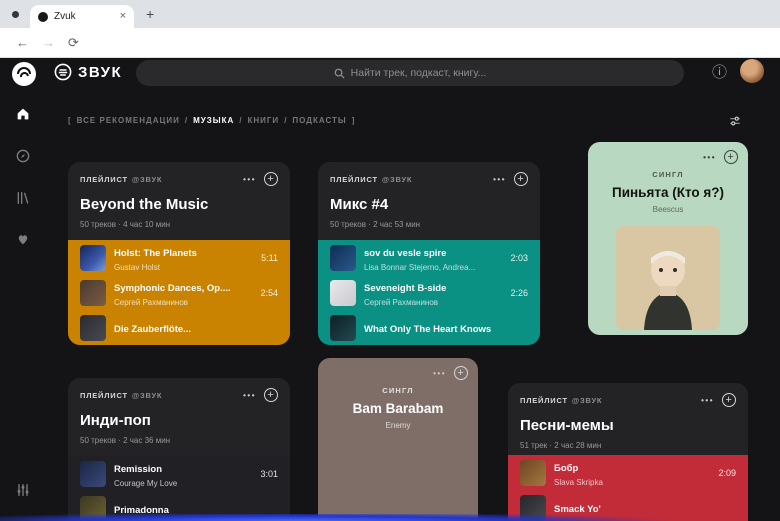 The width and height of the screenshot is (780, 521). I want to click on compass-icon, so click(23, 156).